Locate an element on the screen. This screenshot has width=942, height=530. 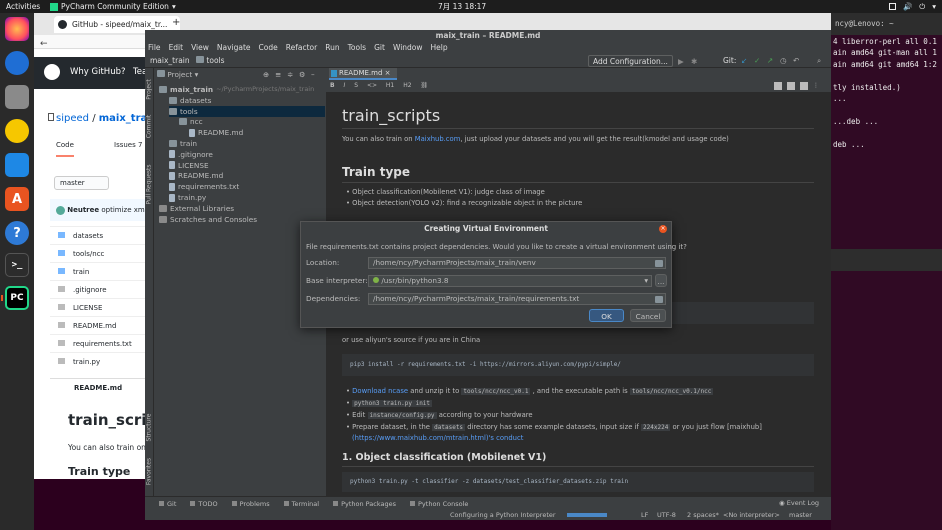
run-icon: ▶ is located at coordinates (681, 62).